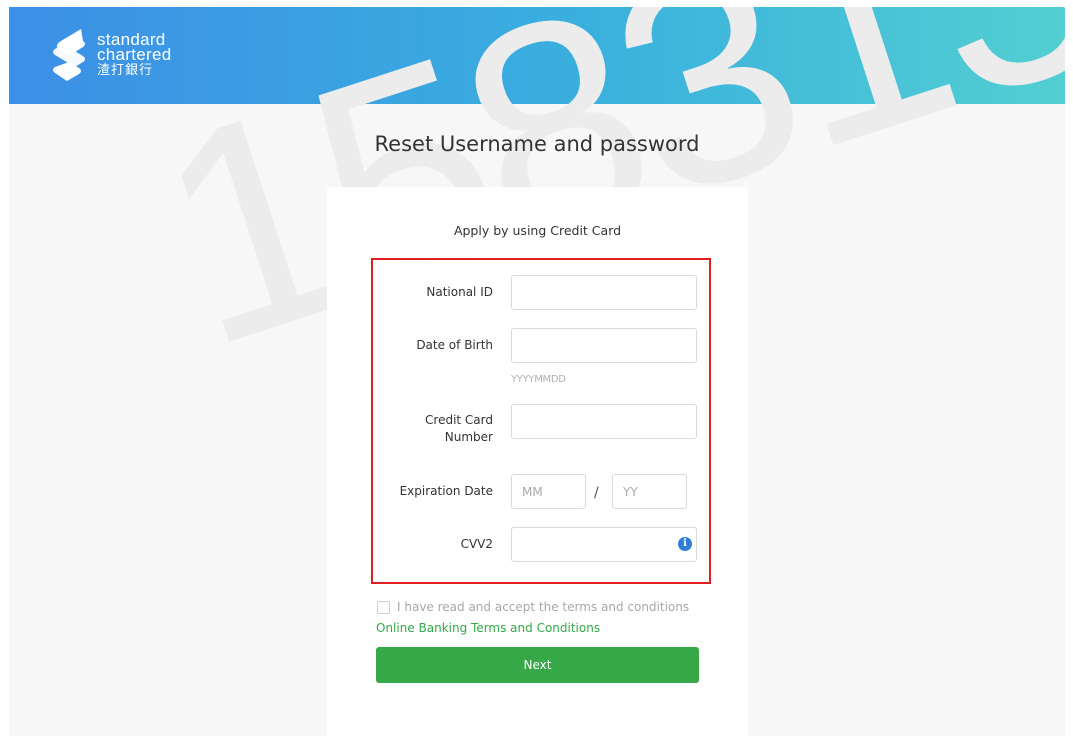 The width and height of the screenshot is (1073, 736). Describe the element at coordinates (604, 544) in the screenshot. I see `cvv2-input` at that location.